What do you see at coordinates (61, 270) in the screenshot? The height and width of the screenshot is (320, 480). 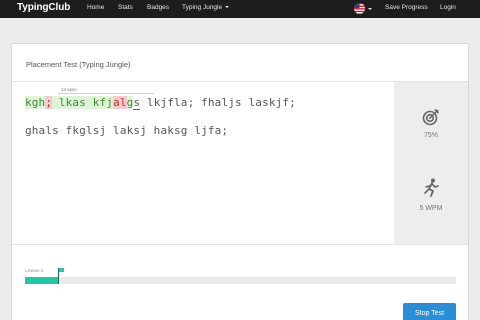 I see `flag-icon` at bounding box center [61, 270].